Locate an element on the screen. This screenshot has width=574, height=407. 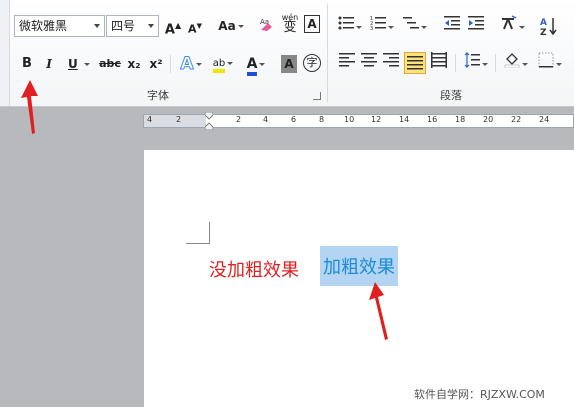
numbering-icon: 123 is located at coordinates (378, 24).